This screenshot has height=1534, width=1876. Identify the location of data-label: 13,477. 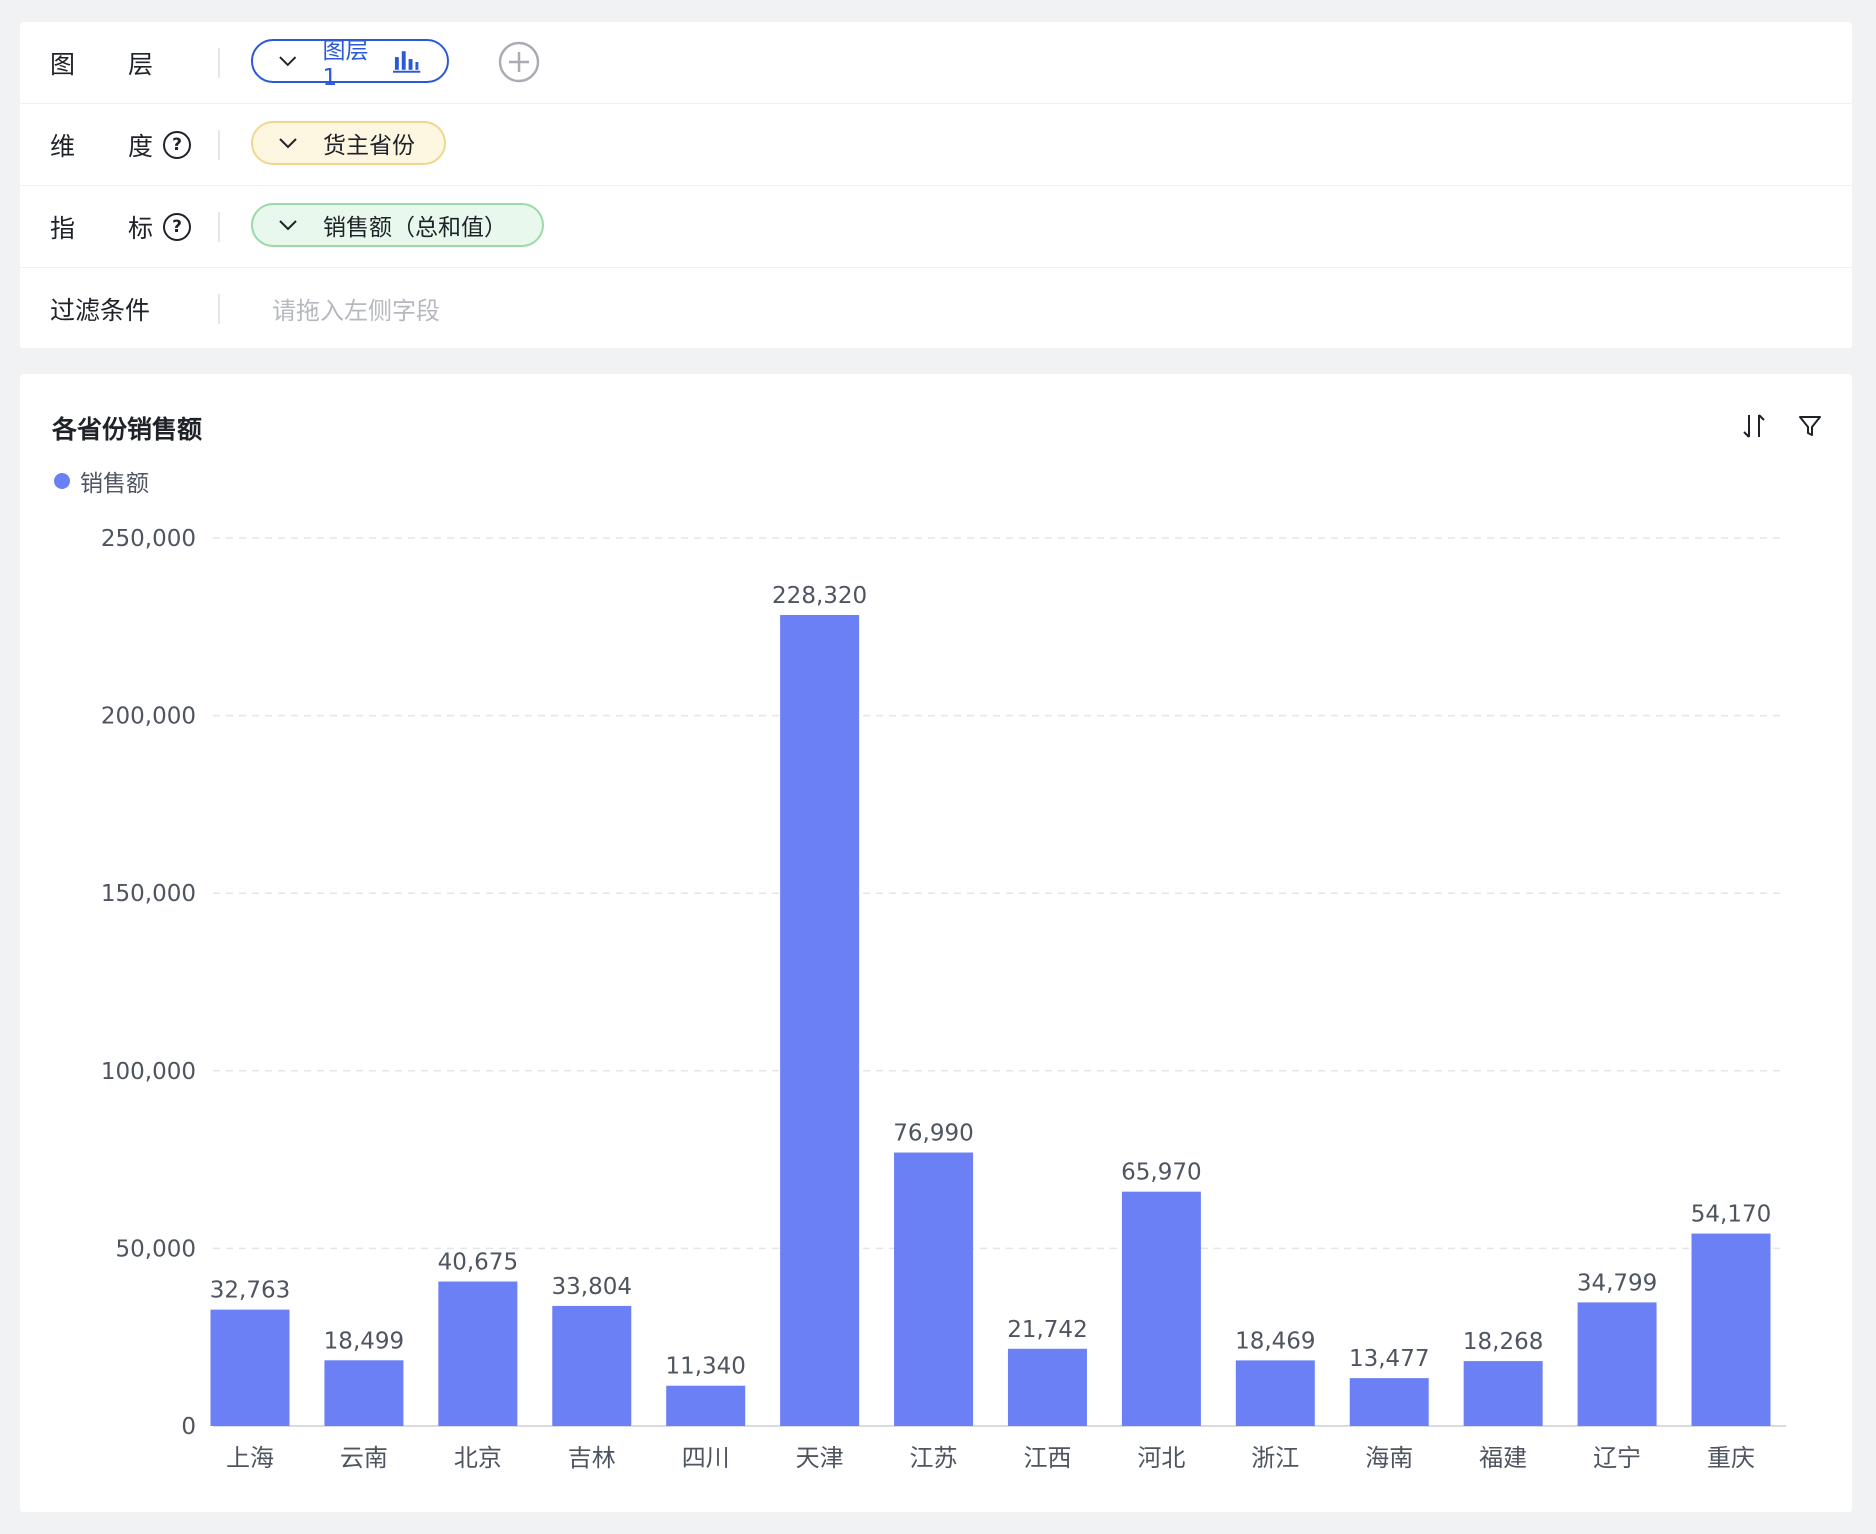
(1389, 1359).